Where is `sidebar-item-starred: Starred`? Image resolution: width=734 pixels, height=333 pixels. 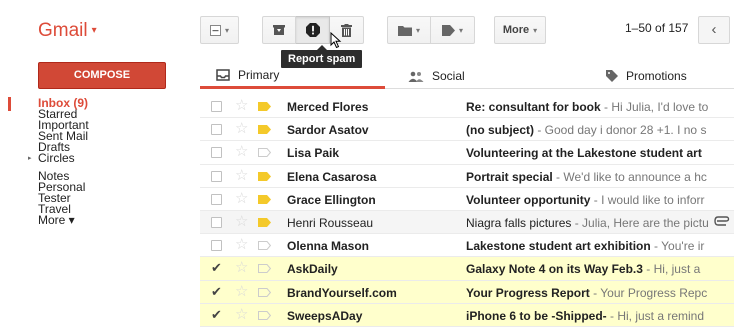 sidebar-item-starred: Starred is located at coordinates (95, 114).